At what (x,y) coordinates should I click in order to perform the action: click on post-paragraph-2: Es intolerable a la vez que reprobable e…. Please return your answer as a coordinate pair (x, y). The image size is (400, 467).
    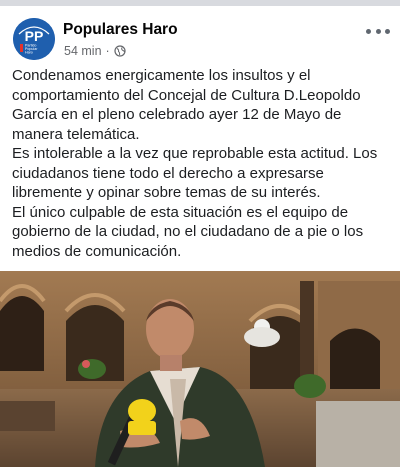
    Looking at the image, I should click on (195, 173).